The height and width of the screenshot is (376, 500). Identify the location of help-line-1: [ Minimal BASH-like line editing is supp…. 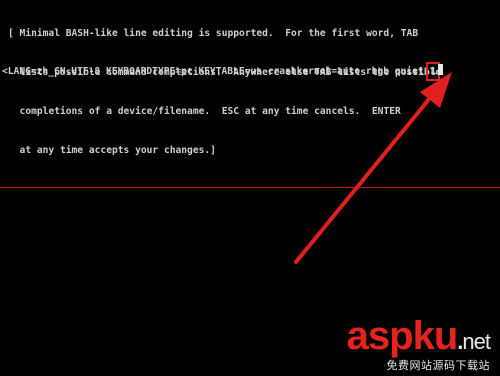
(213, 33).